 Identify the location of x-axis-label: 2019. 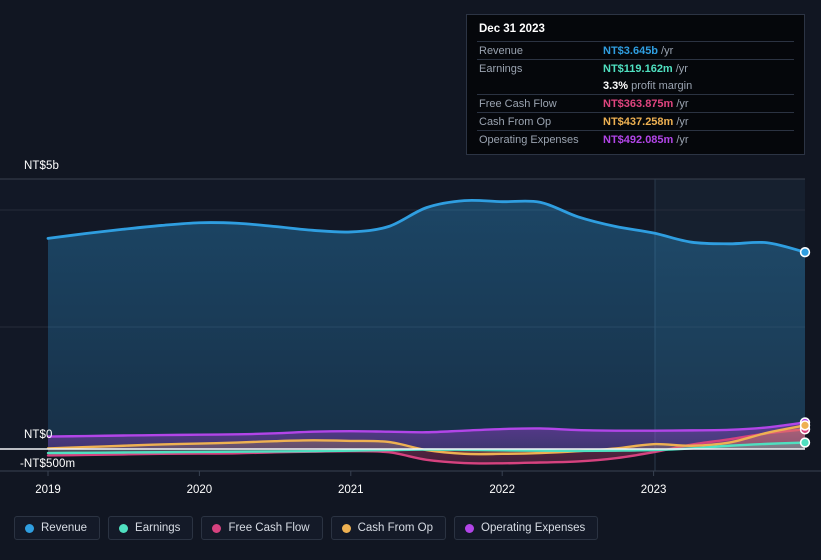
(48, 490).